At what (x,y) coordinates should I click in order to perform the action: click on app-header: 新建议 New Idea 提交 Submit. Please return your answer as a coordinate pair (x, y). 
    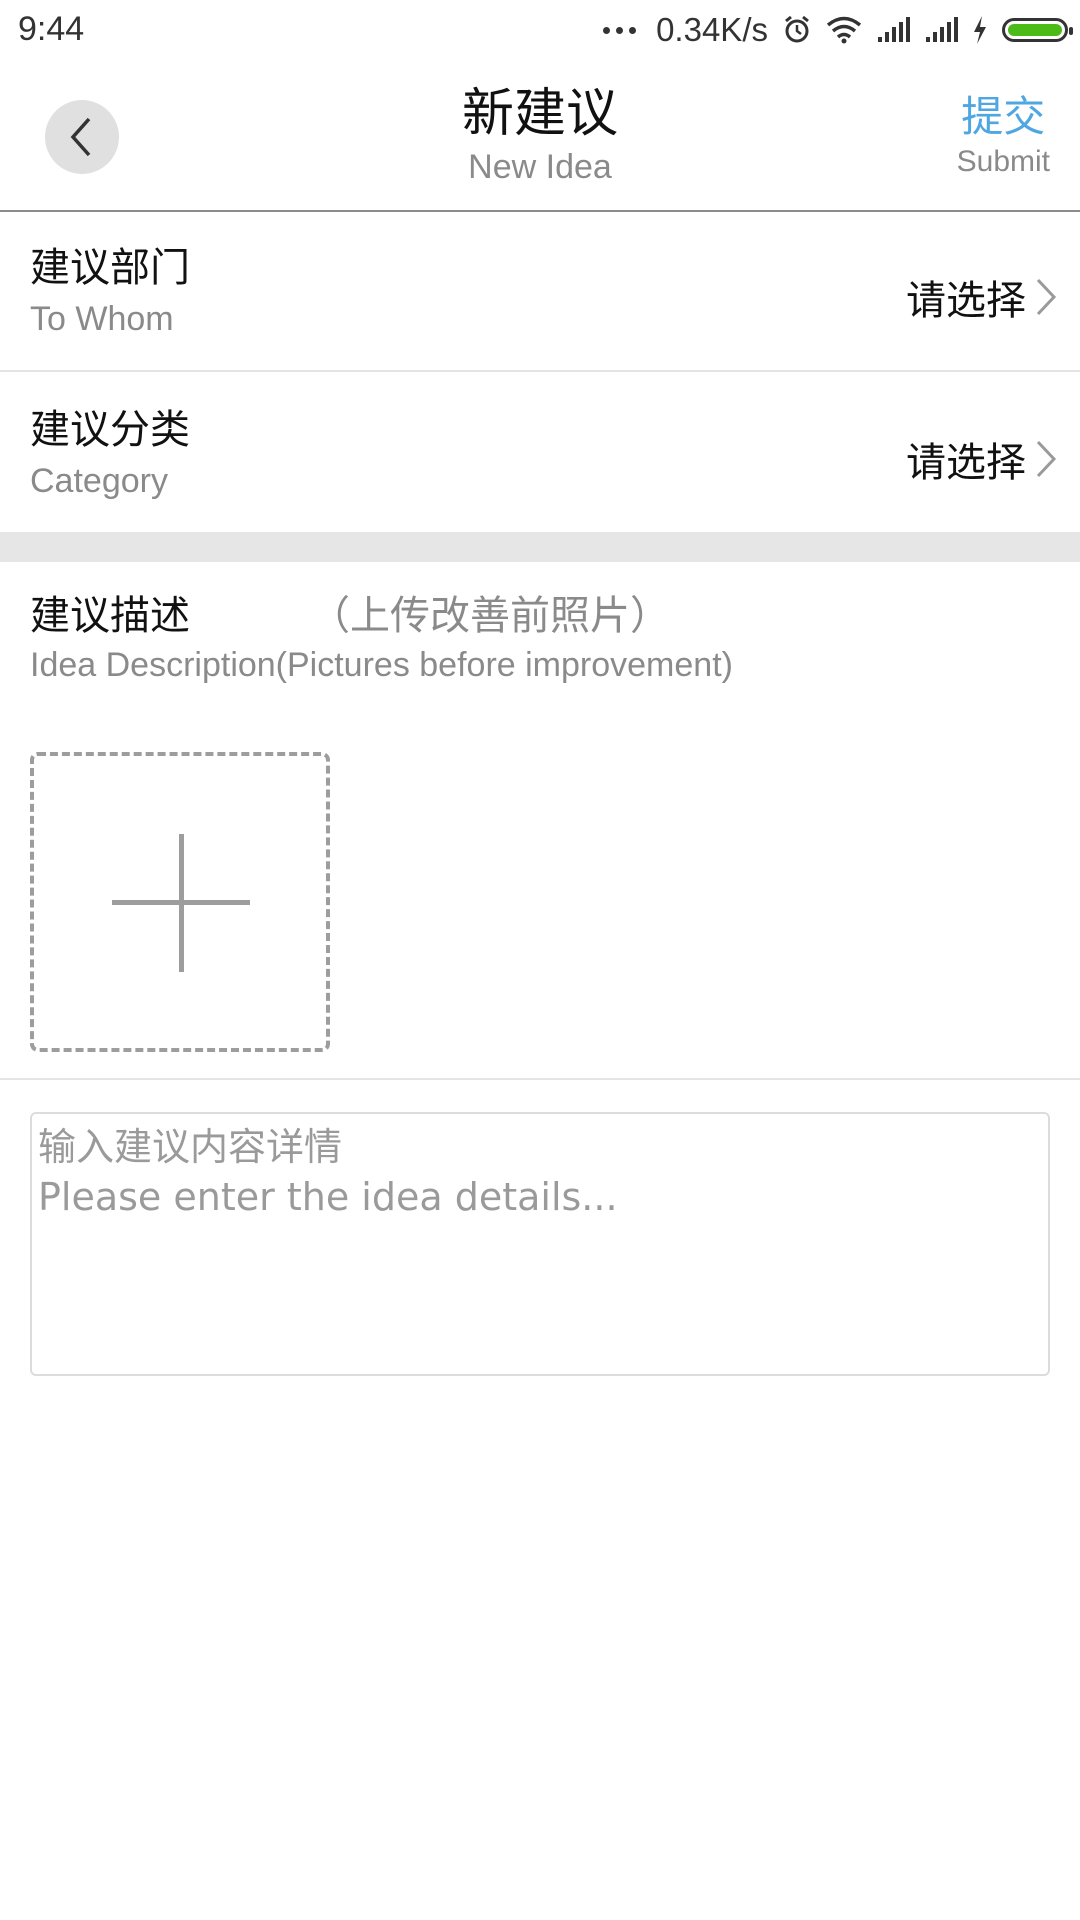
    Looking at the image, I should click on (540, 136).